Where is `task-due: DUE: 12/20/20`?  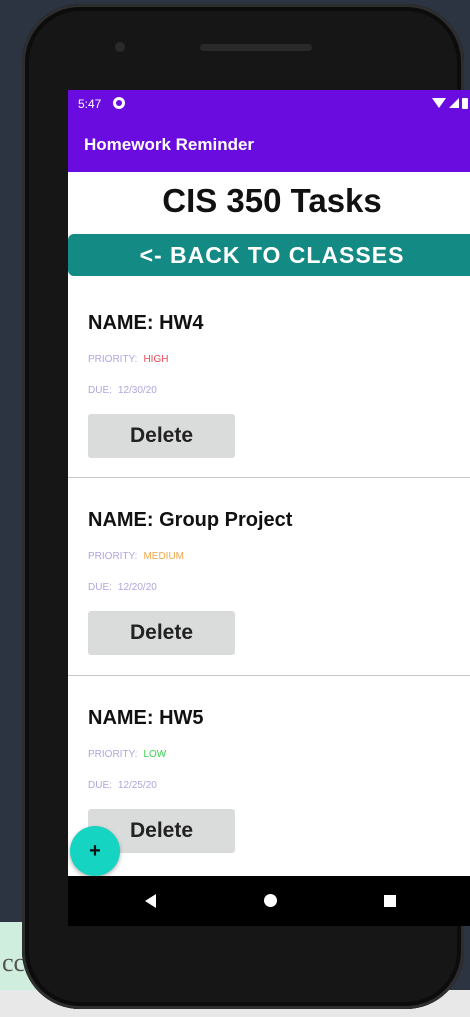
task-due: DUE: 12/20/20 is located at coordinates (122, 587).